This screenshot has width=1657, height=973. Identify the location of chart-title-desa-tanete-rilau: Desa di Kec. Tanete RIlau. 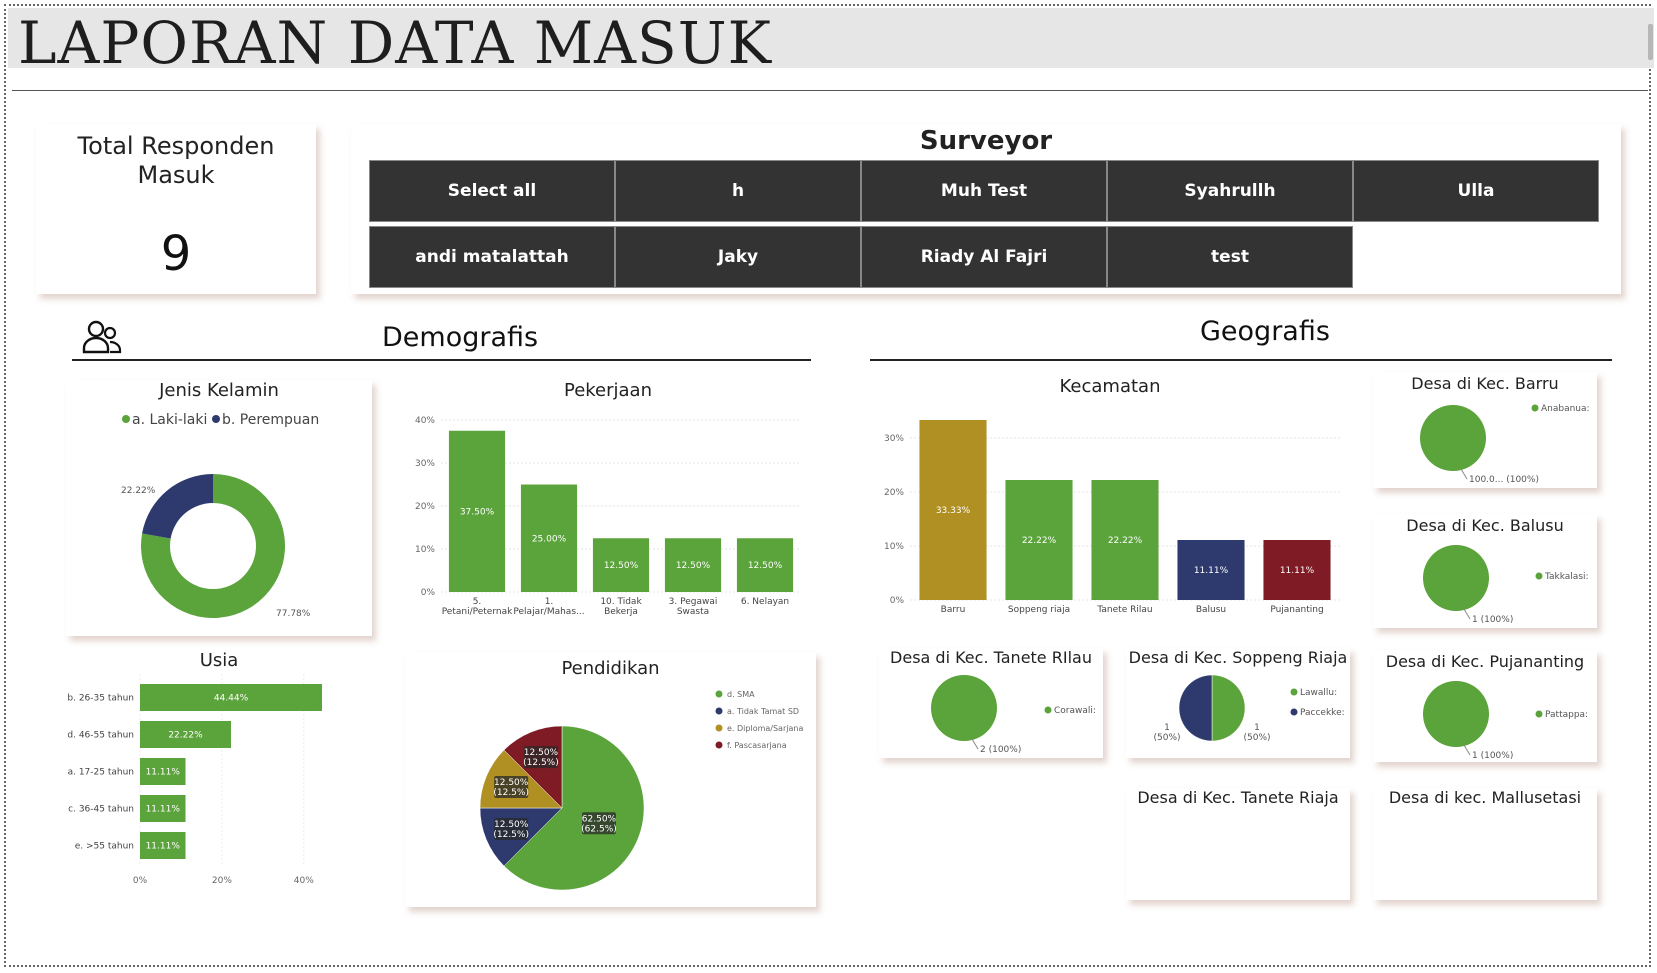
(991, 657).